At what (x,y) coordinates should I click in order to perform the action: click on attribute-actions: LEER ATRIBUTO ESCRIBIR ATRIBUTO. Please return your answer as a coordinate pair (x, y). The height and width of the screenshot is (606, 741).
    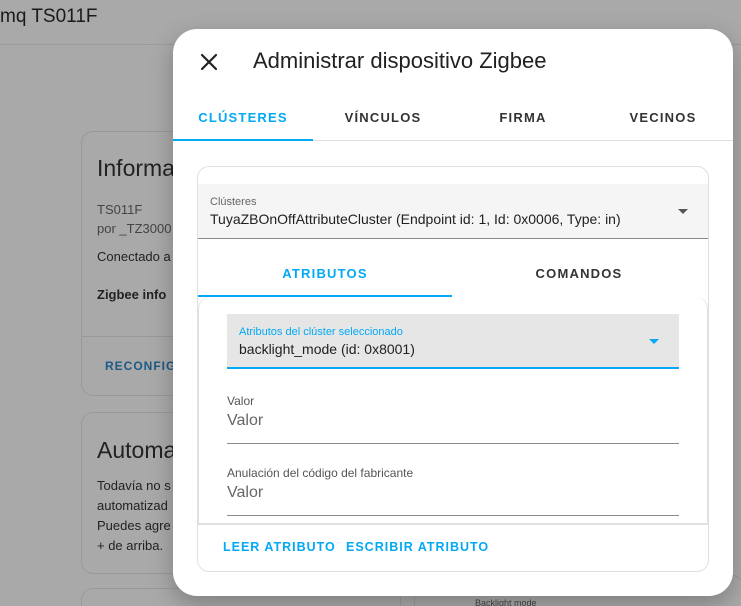
    Looking at the image, I should click on (453, 547).